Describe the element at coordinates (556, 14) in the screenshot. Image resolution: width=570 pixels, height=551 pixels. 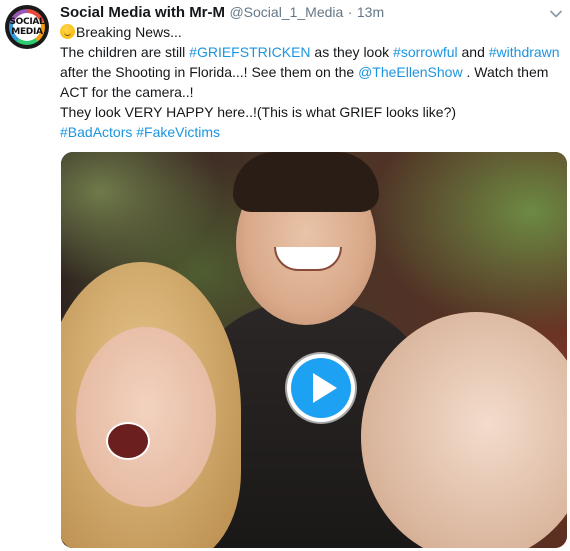
I see `chevron-down-icon` at that location.